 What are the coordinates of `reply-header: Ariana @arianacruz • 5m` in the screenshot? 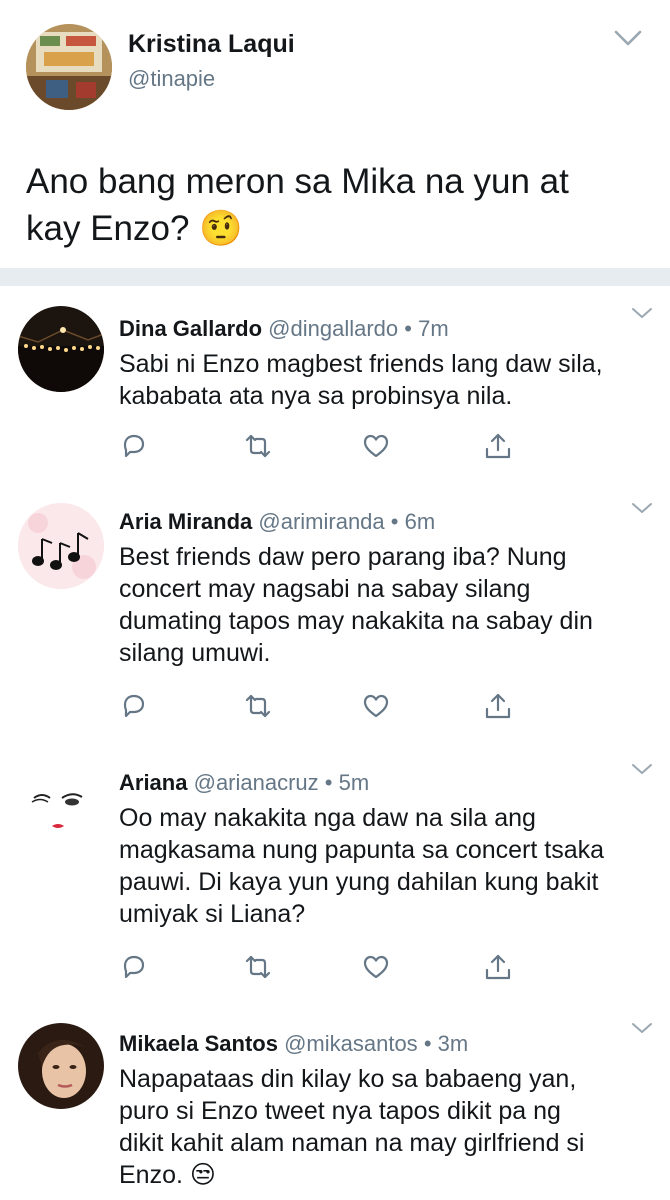 It's located at (244, 783).